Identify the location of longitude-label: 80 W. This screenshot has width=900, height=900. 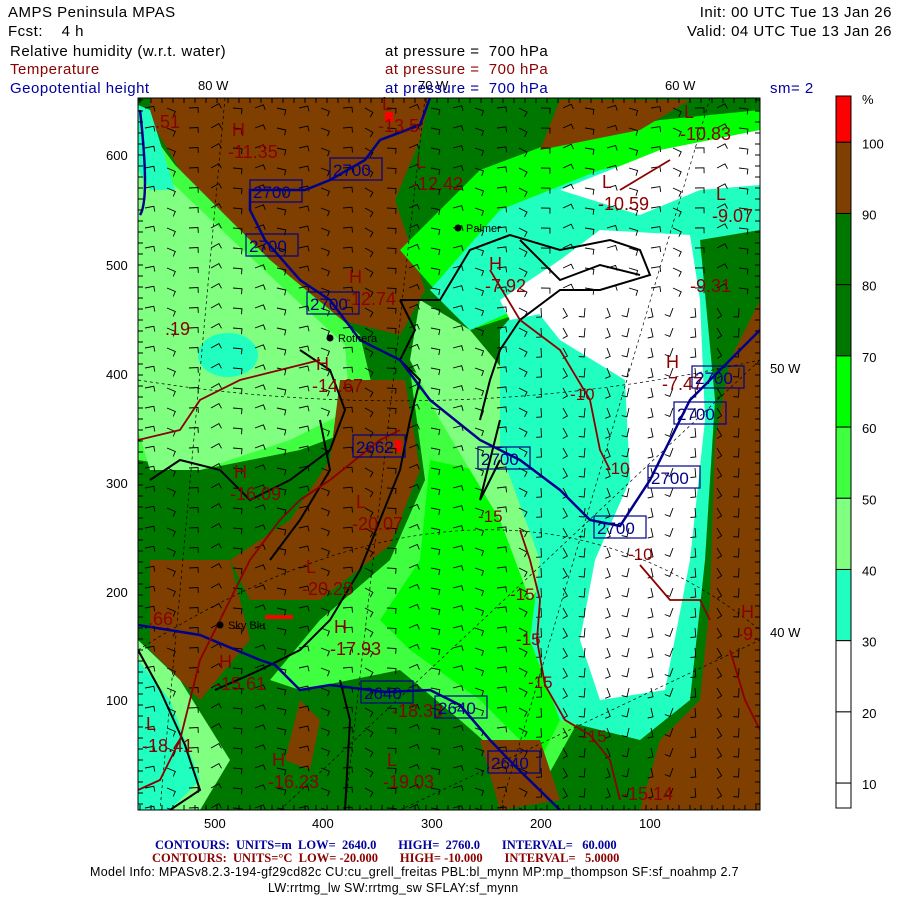
(213, 85).